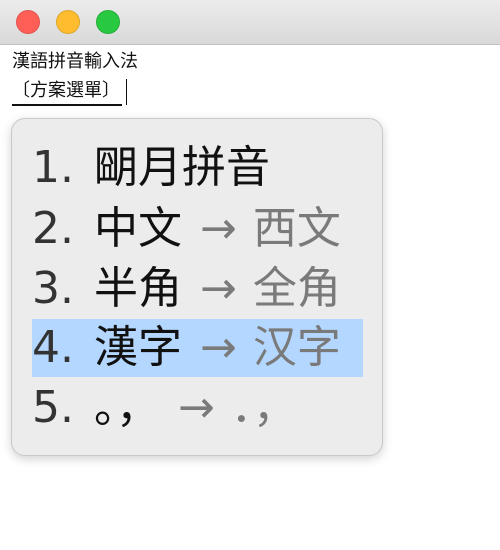 The height and width of the screenshot is (550, 500). Describe the element at coordinates (68, 22) in the screenshot. I see `minimize-window-button` at that location.